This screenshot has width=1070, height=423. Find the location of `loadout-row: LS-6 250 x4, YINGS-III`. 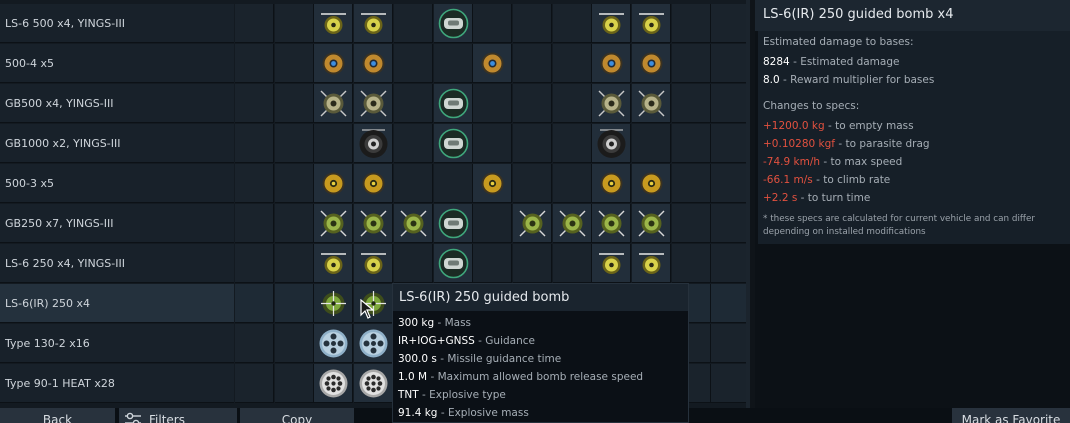

loadout-row: LS-6 250 x4, YINGS-III is located at coordinates (375, 264).